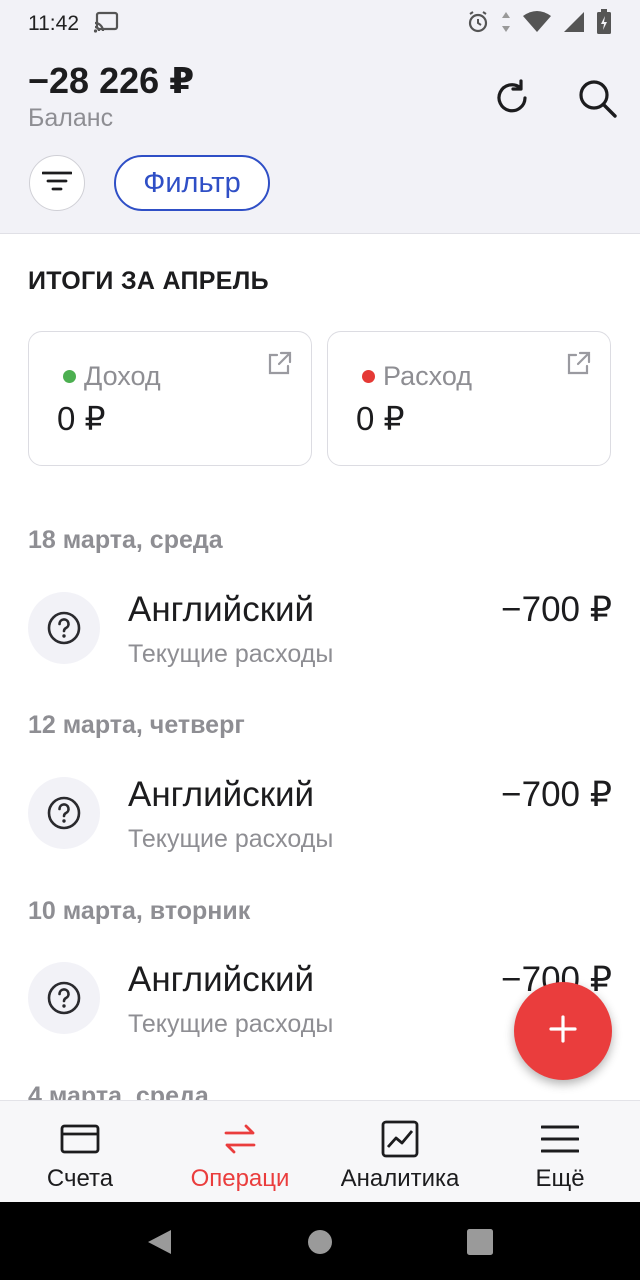 The image size is (640, 1280). I want to click on chart-icon, so click(400, 1139).